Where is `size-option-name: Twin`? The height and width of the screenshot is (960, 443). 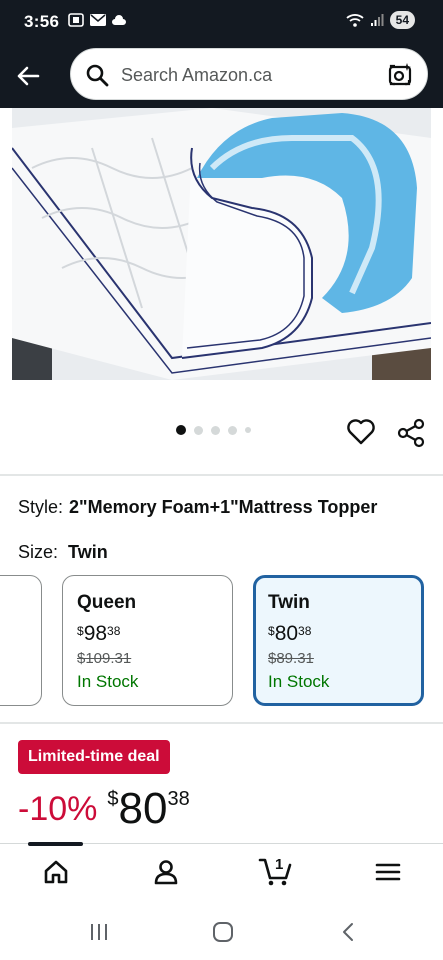 size-option-name: Twin is located at coordinates (289, 602).